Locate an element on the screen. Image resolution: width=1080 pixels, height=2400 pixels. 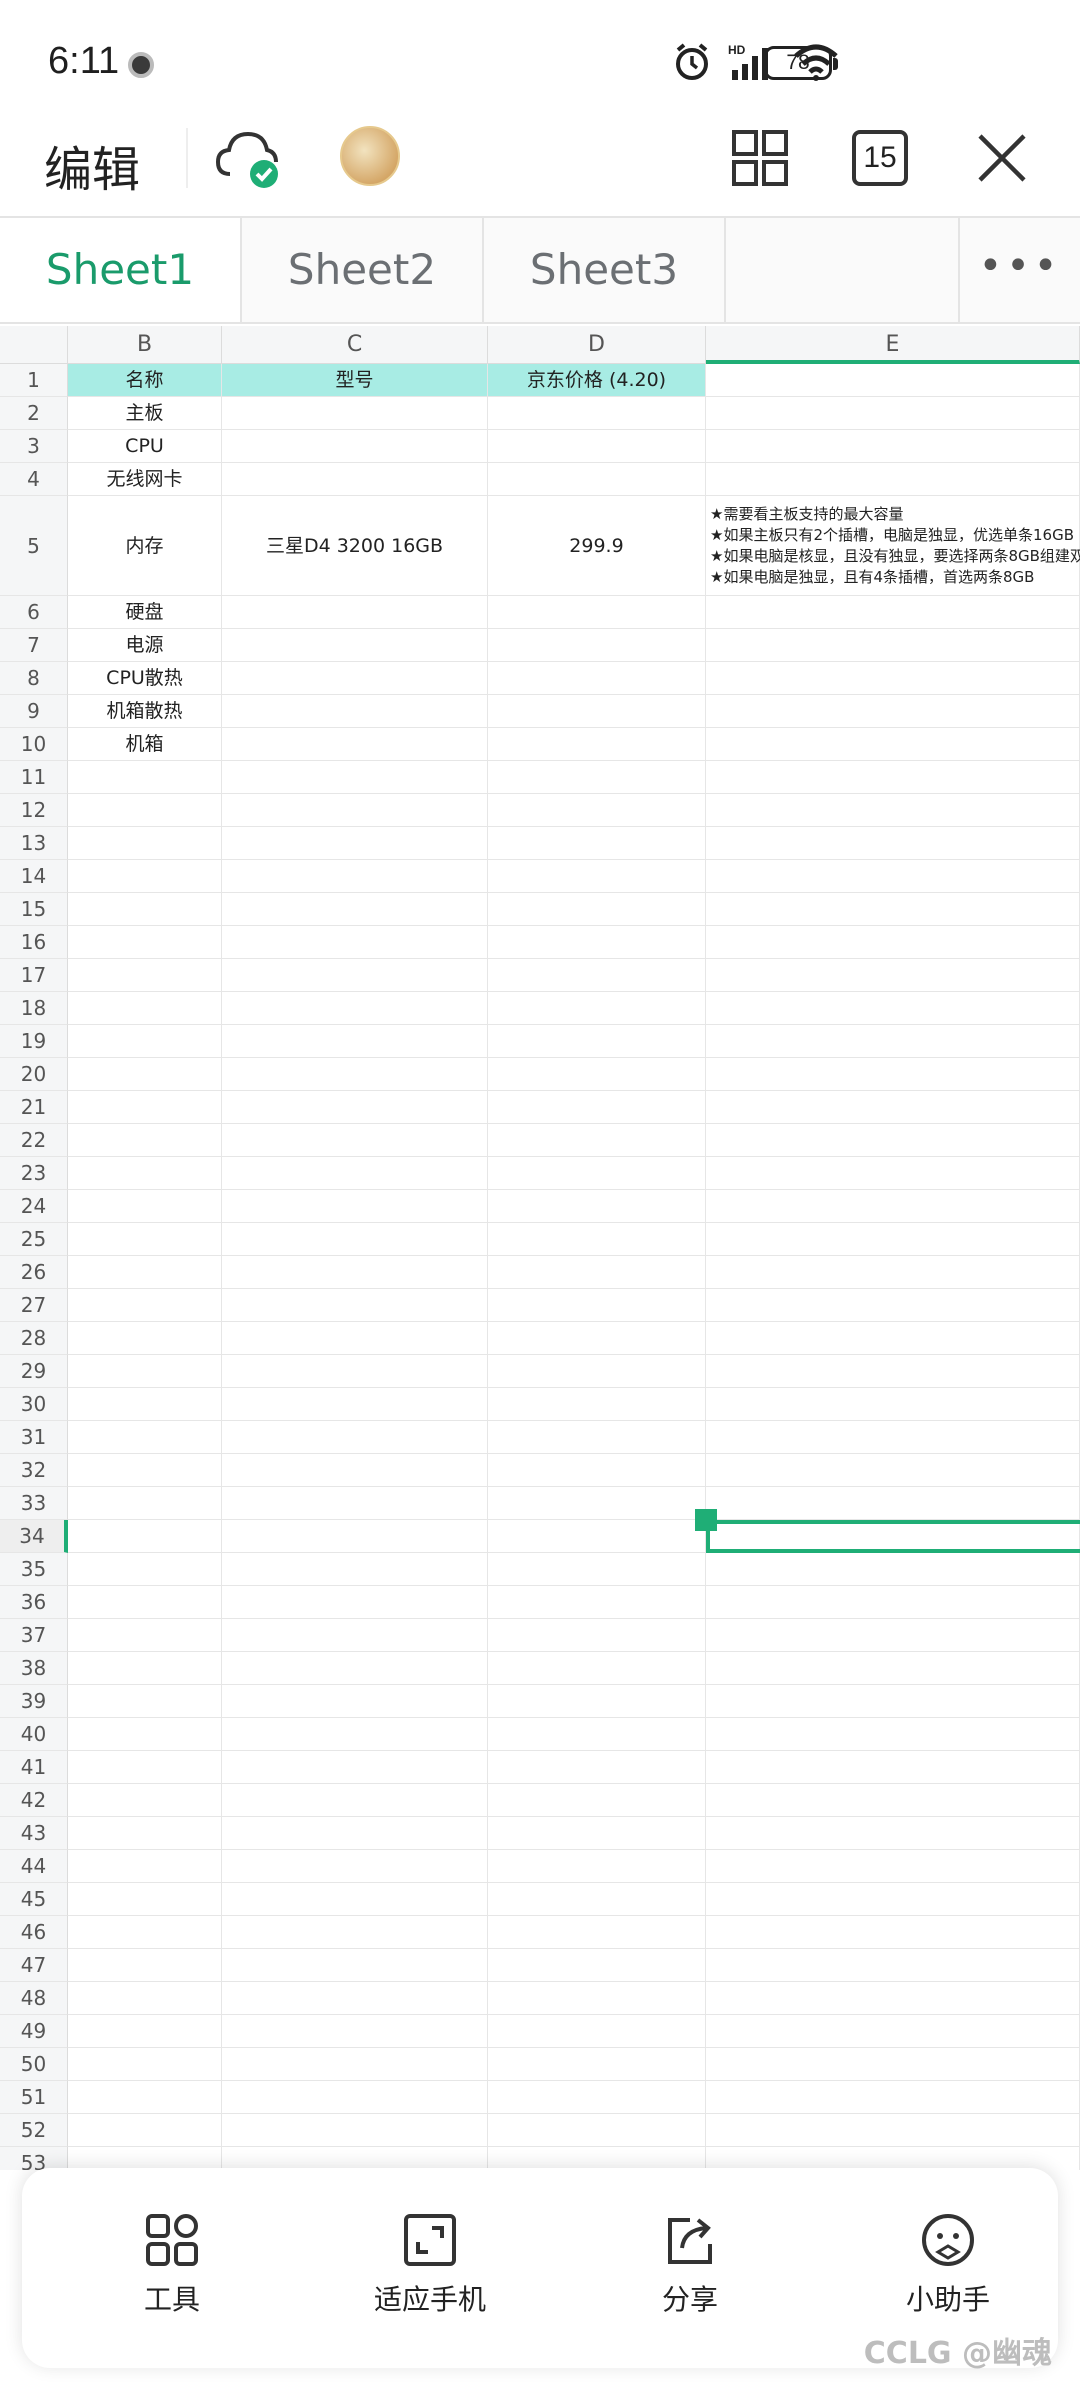
cell-d13 is located at coordinates (597, 843).